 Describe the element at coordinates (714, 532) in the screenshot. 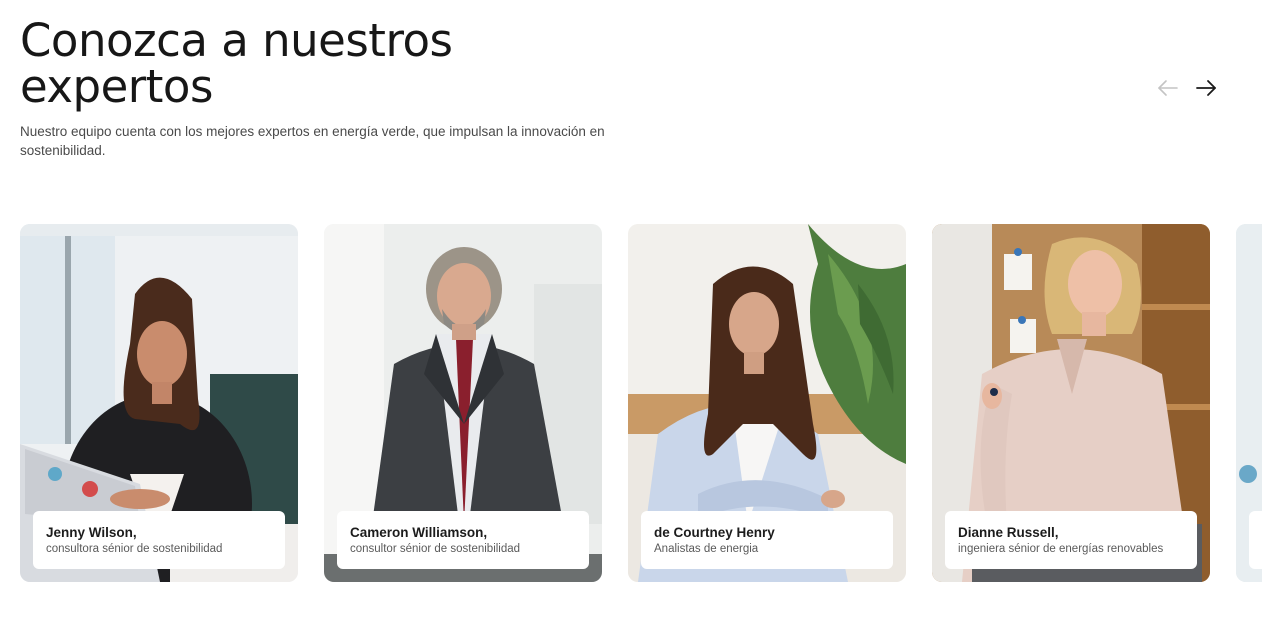

I see `expert-name: de Courtney Henry` at that location.